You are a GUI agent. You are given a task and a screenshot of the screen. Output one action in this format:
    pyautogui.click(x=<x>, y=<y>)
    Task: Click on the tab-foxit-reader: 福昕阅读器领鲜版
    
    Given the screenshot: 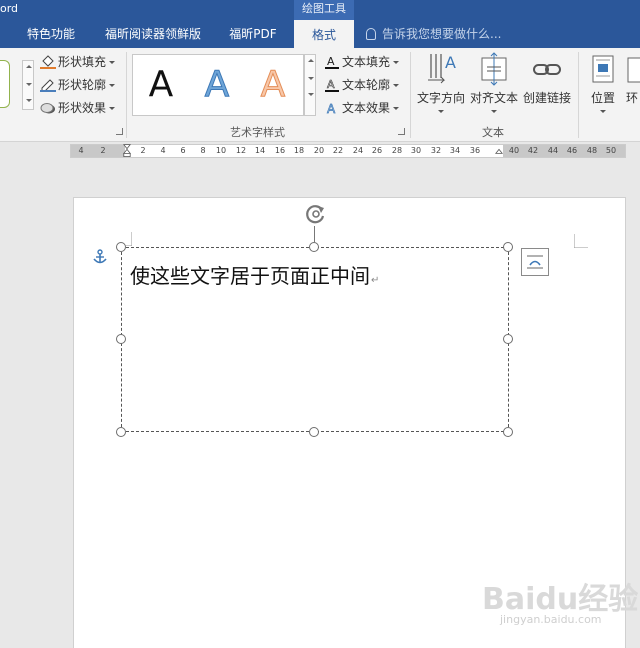 What is the action you would take?
    pyautogui.click(x=153, y=34)
    